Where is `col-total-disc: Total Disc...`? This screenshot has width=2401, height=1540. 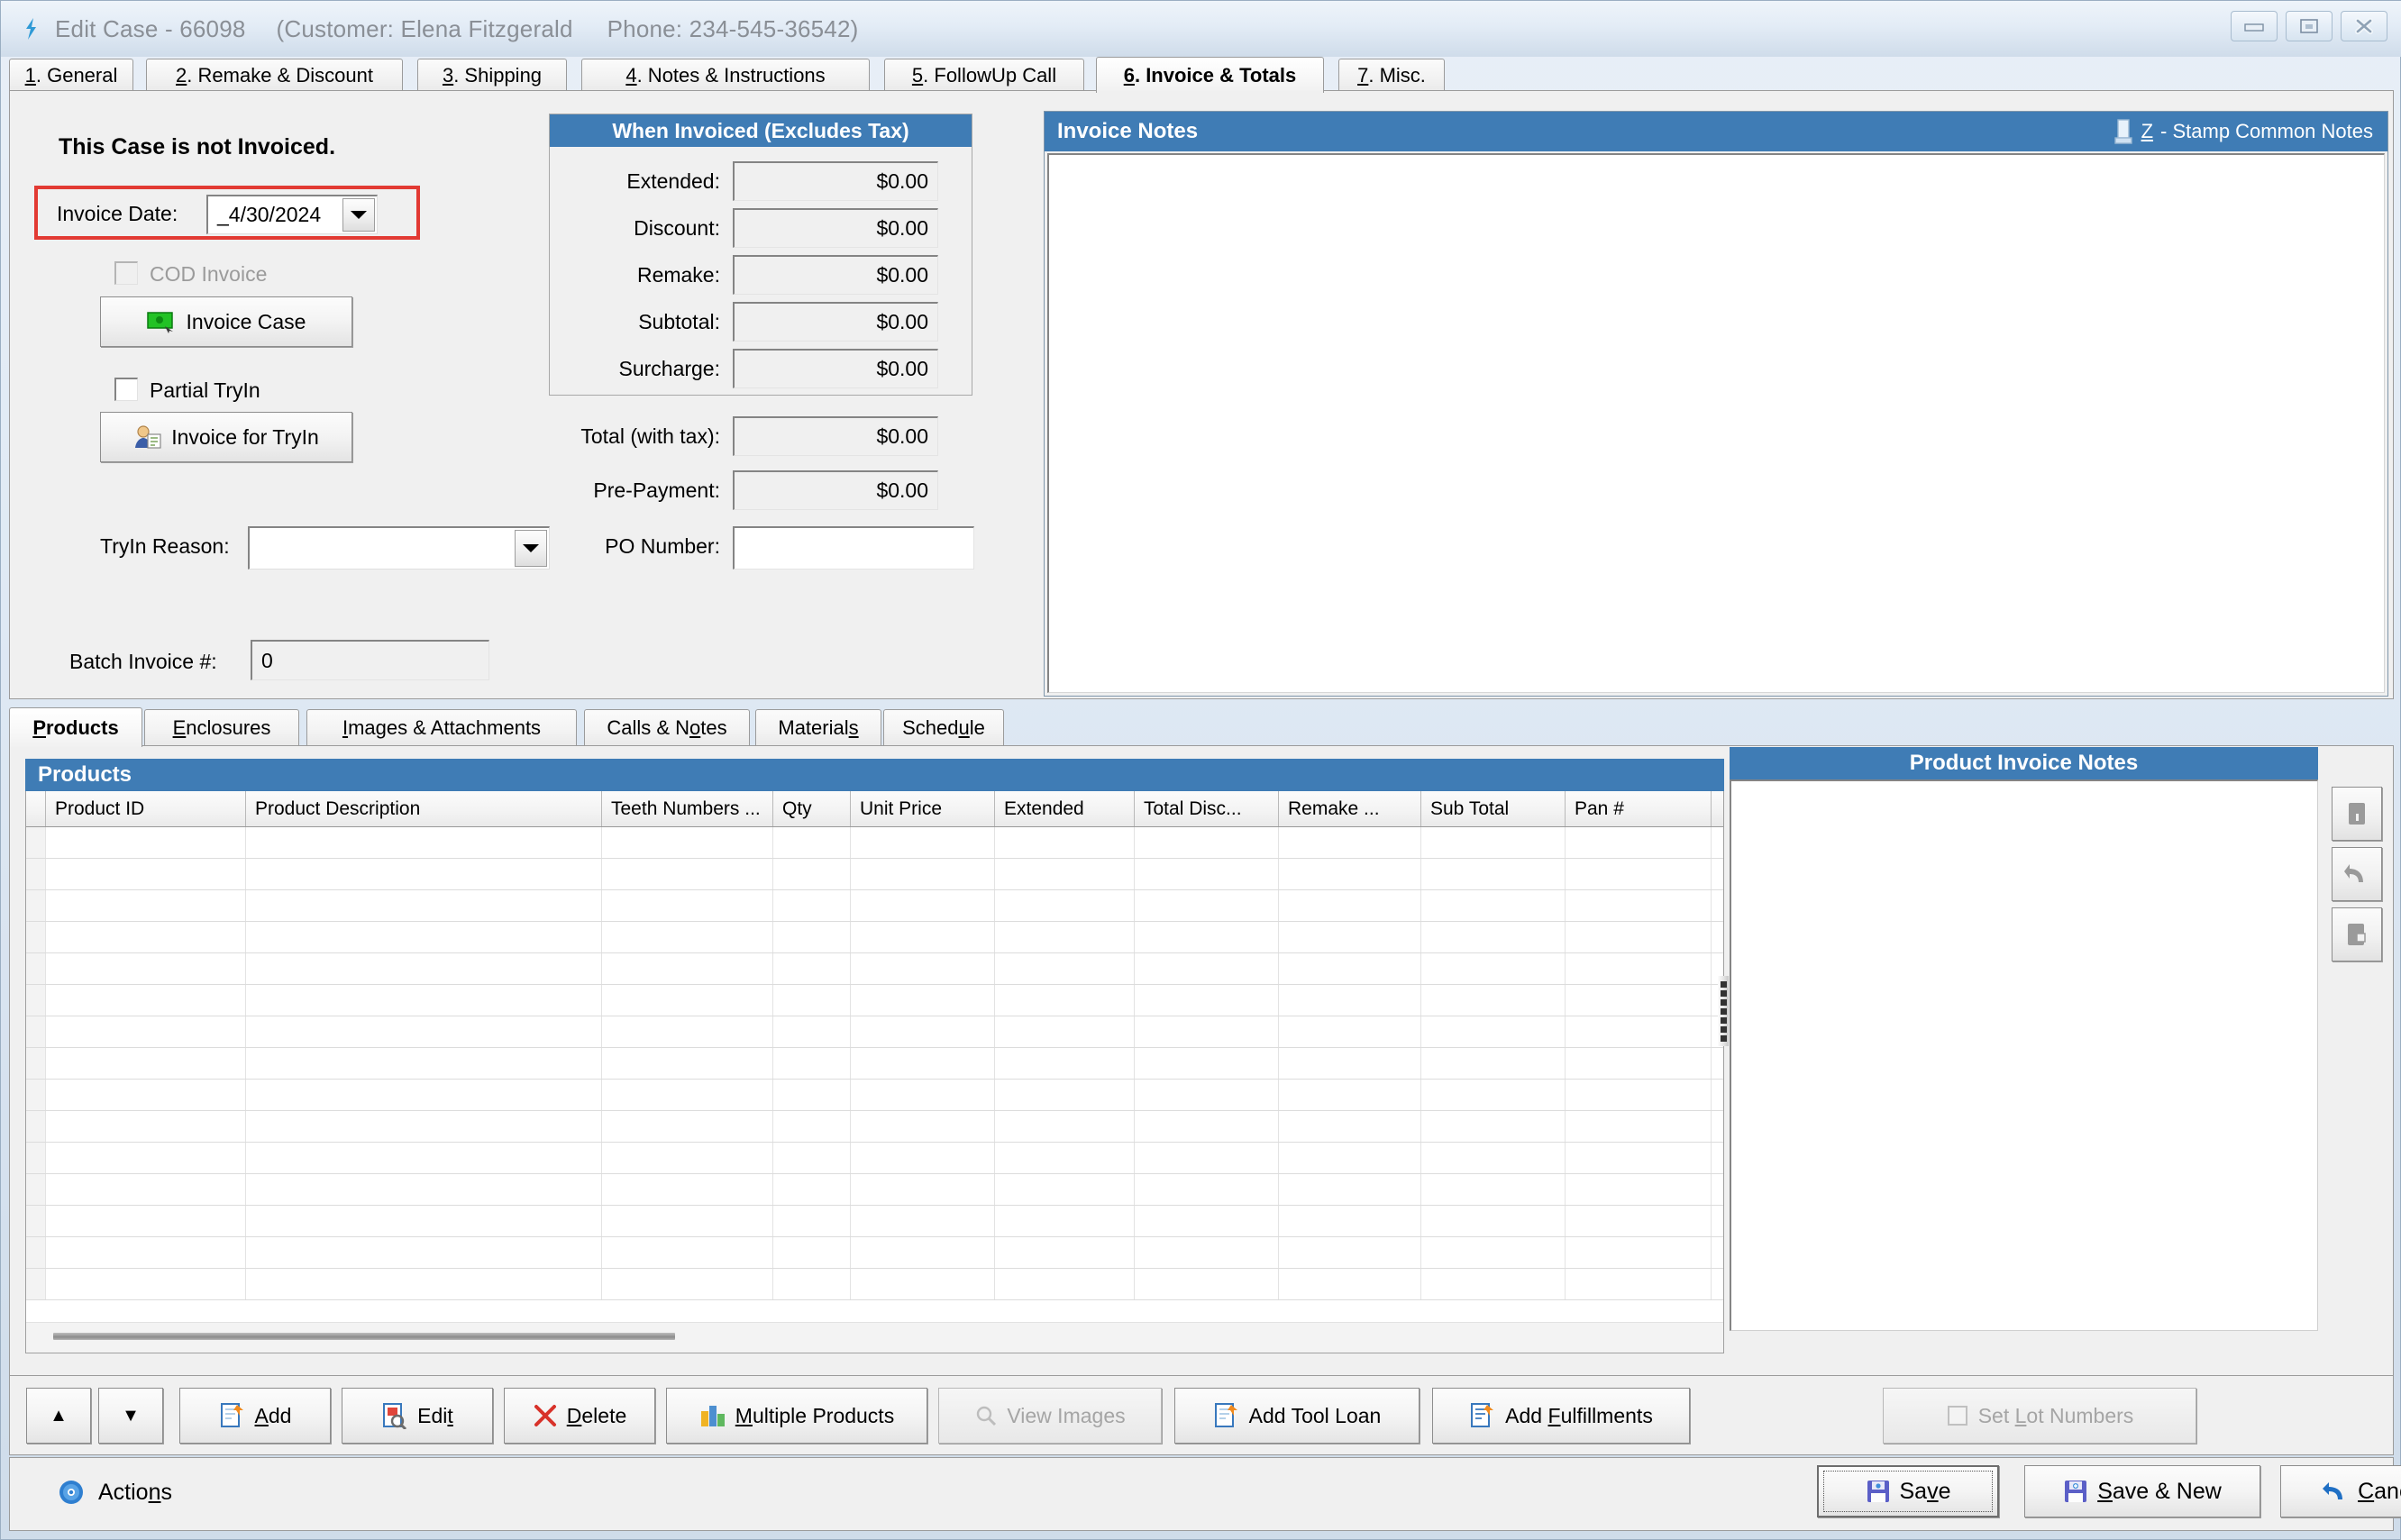 col-total-disc: Total Disc... is located at coordinates (1207, 808).